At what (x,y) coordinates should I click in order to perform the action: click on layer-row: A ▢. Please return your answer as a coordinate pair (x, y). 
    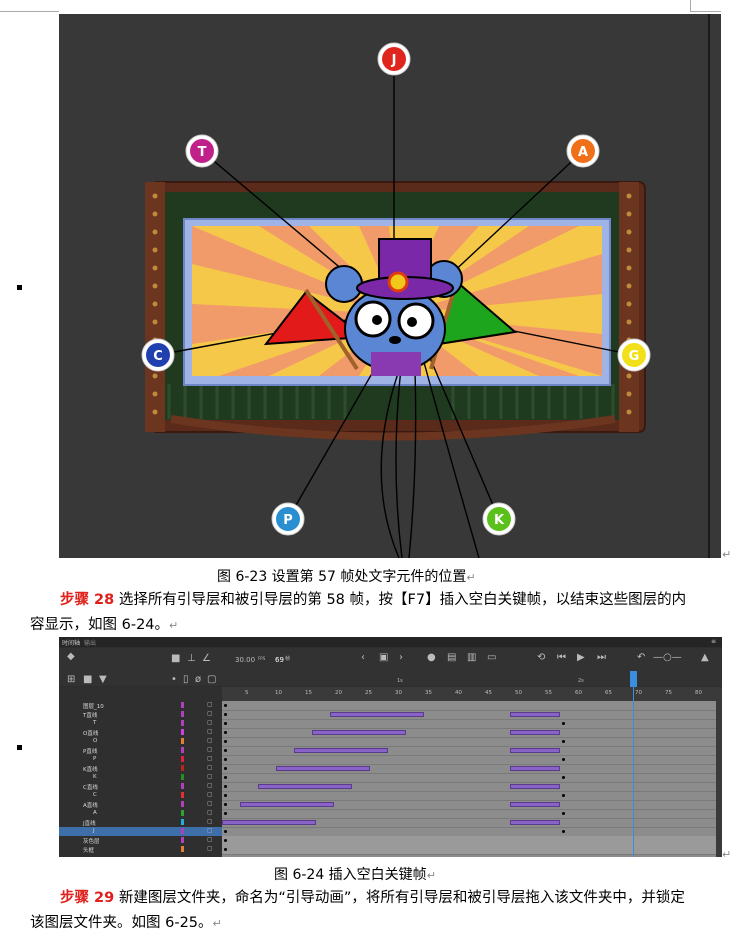
    Looking at the image, I should click on (140, 813).